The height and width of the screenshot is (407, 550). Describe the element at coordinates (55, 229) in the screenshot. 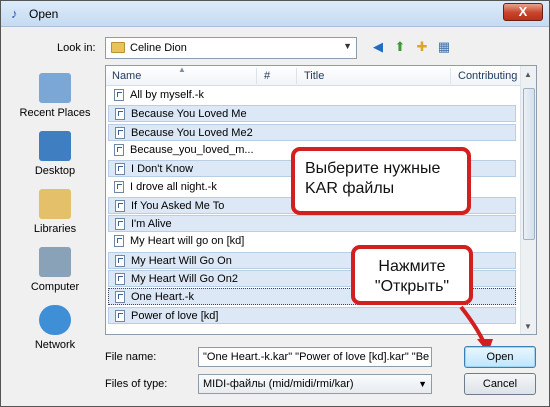

I see `place-label: Libraries` at that location.